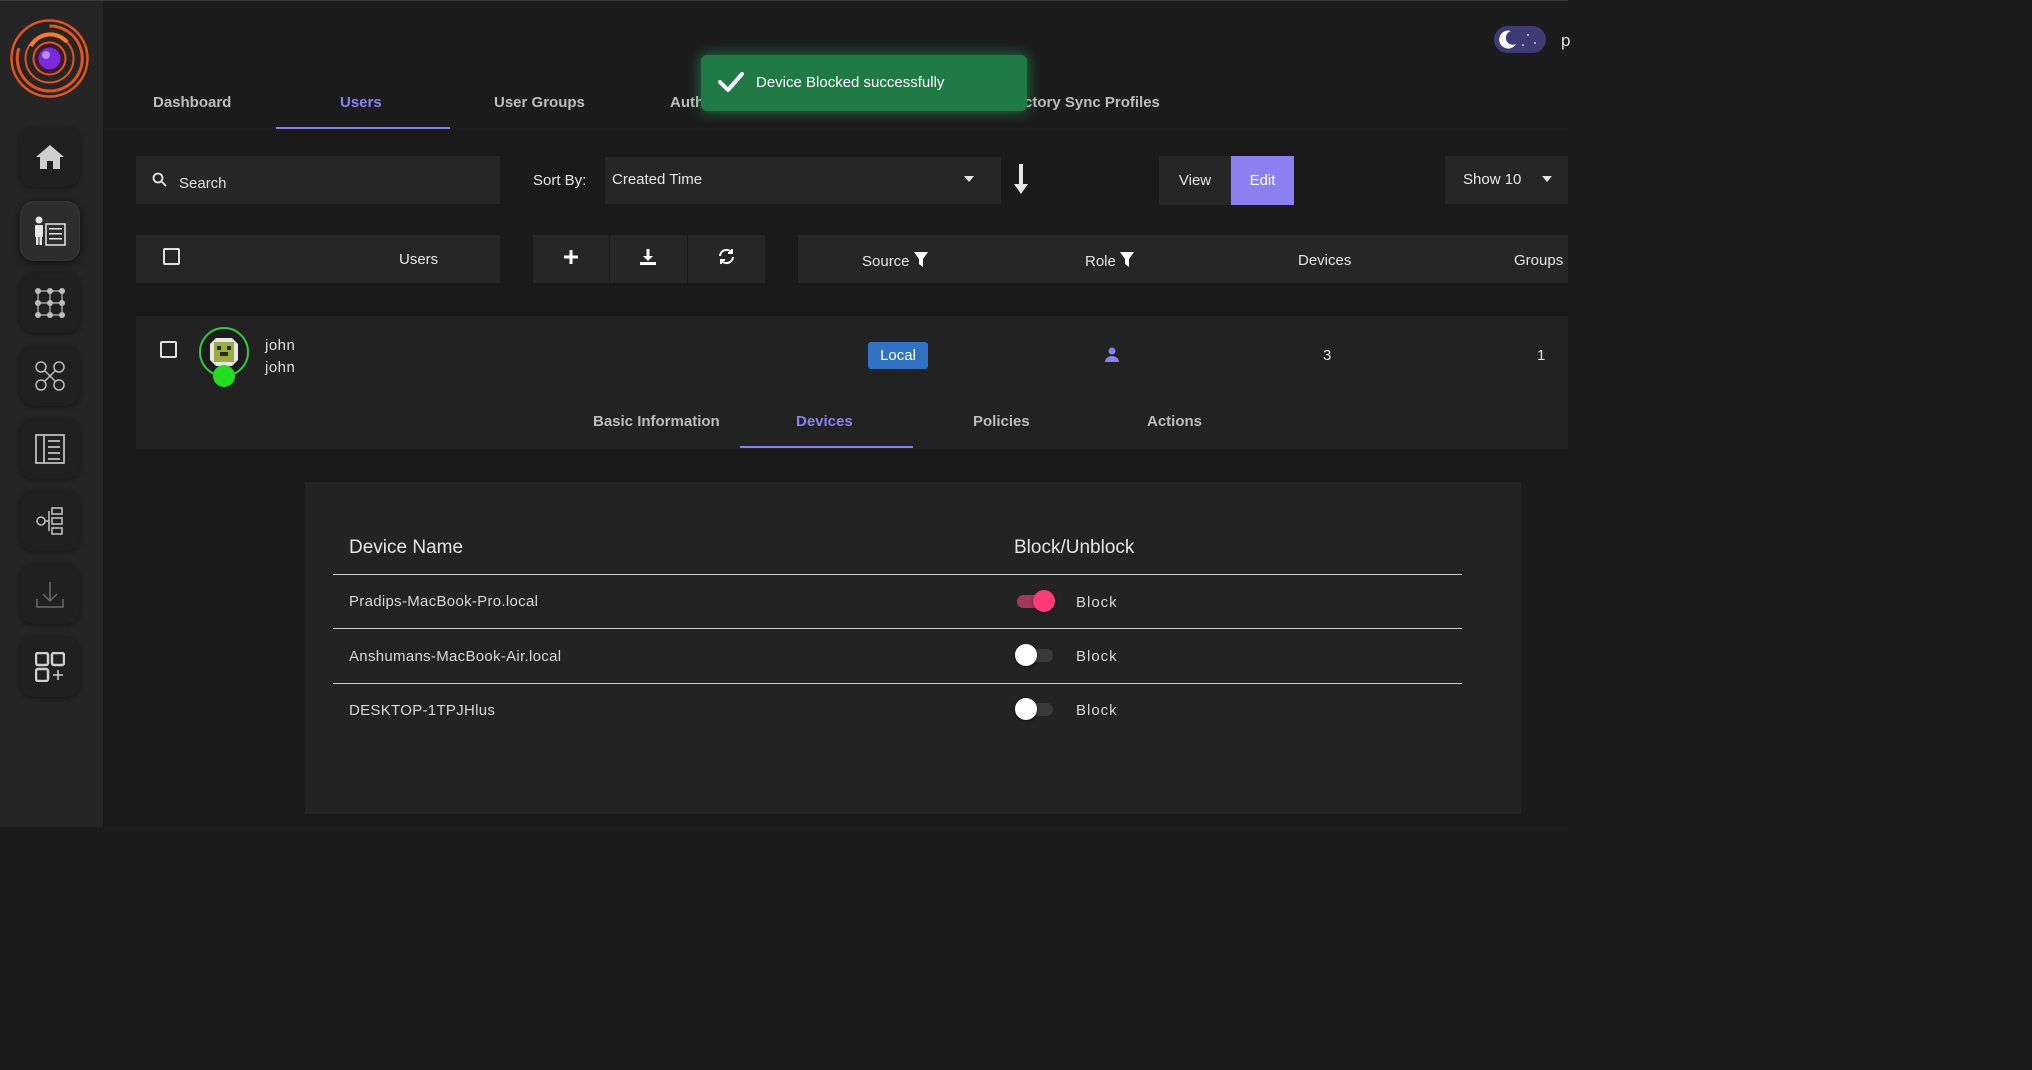  I want to click on sidebar-item-download, so click(50, 594).